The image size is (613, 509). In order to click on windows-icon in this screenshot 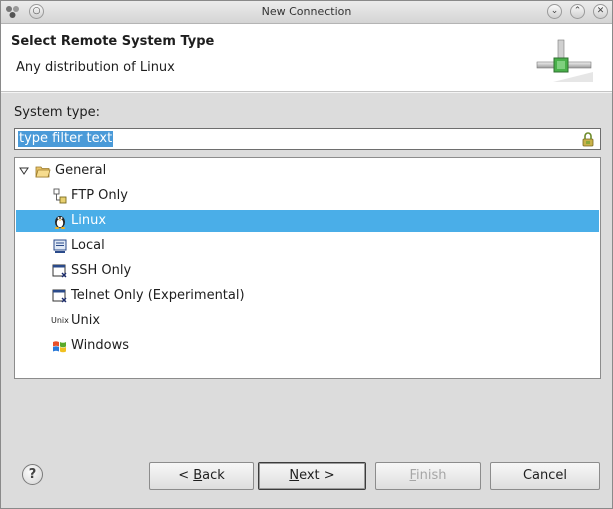, I will do `click(59, 347)`.